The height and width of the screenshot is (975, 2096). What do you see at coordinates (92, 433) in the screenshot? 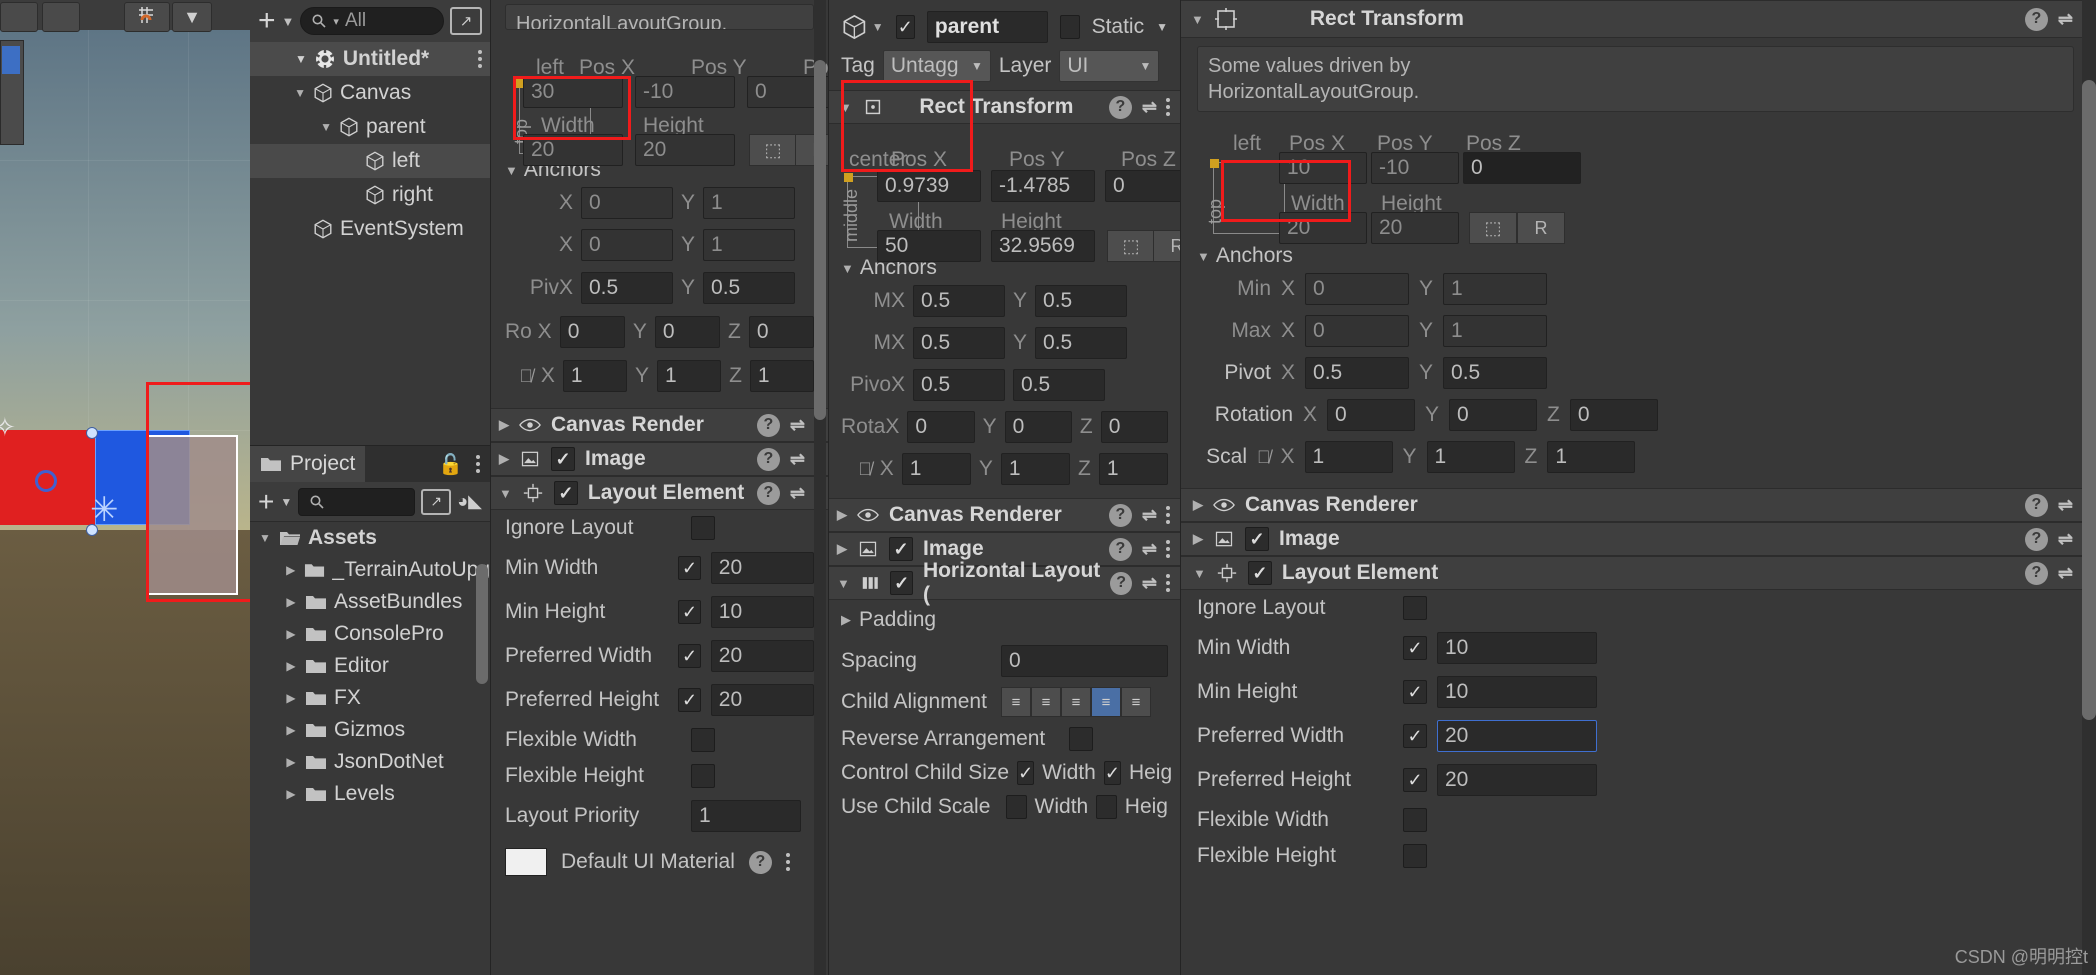
I see `scene-anchor-handle-top` at bounding box center [92, 433].